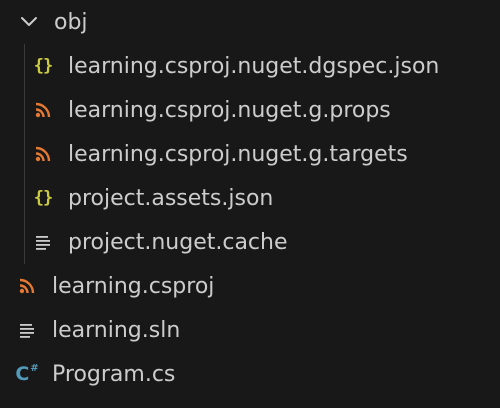 The height and width of the screenshot is (408, 500). I want to click on folder-label: obj, so click(71, 22).